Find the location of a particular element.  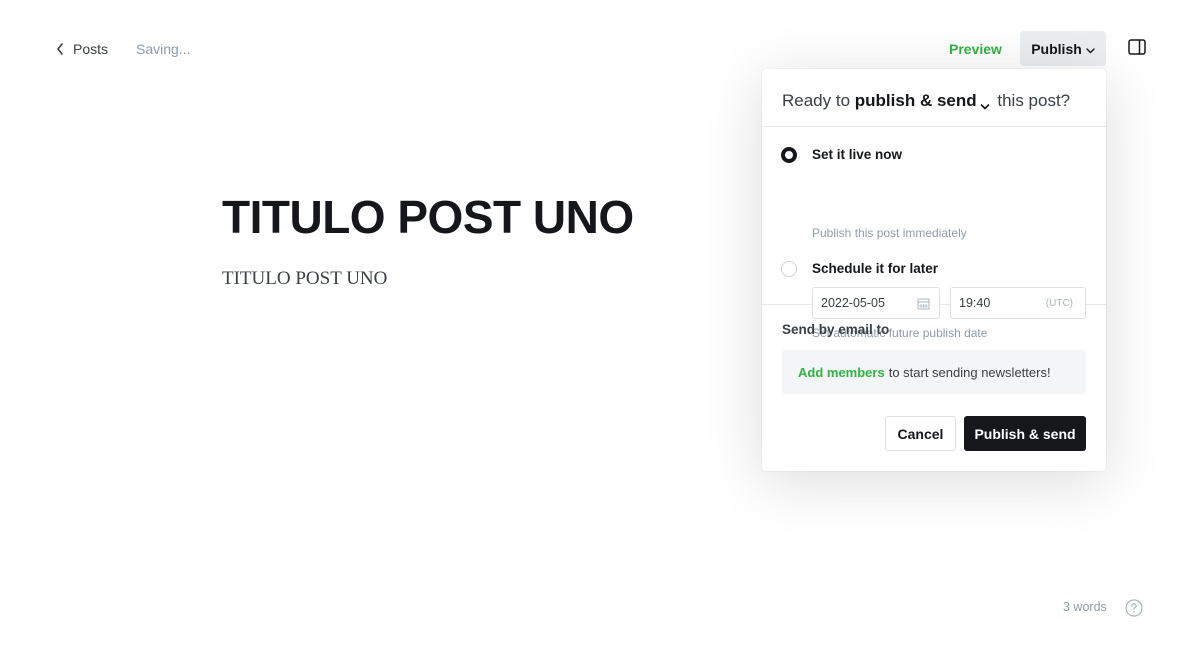

sidebar-toggle-icon is located at coordinates (1138, 48).